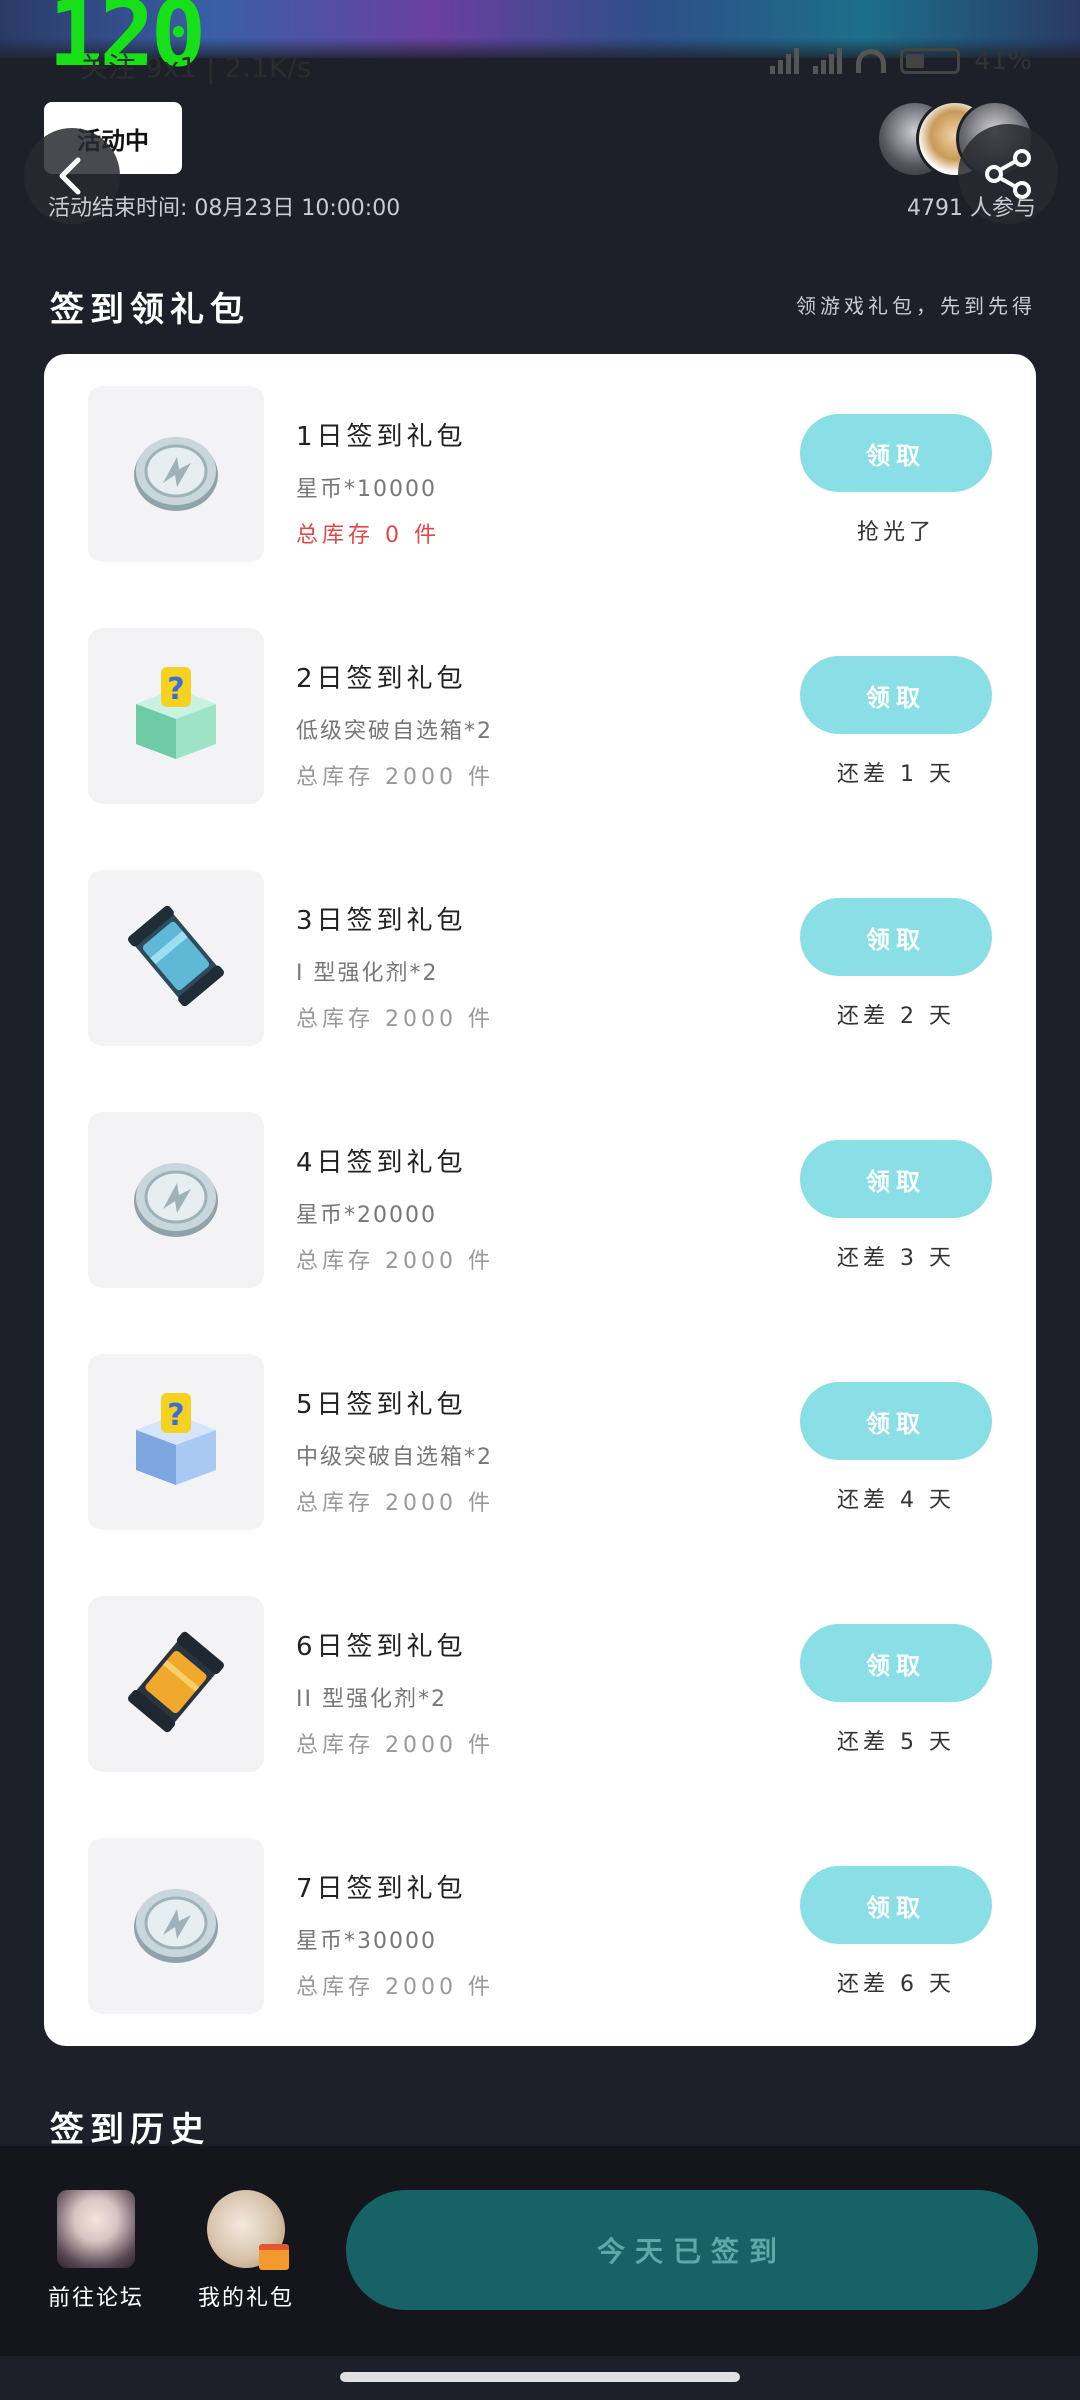  Describe the element at coordinates (1003, 61) in the screenshot. I see `battery-level: 41%` at that location.